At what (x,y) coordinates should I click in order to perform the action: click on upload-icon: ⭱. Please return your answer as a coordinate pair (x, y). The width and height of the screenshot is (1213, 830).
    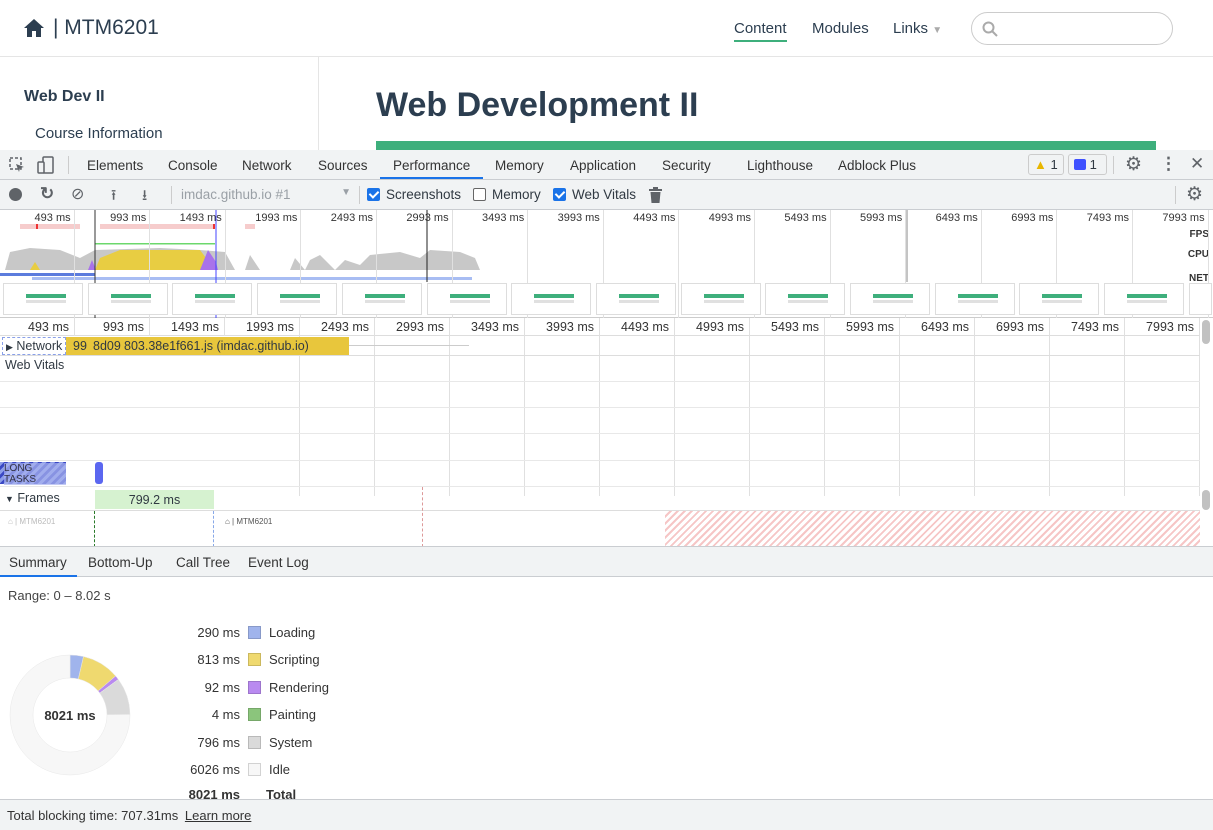
    Looking at the image, I should click on (113, 197).